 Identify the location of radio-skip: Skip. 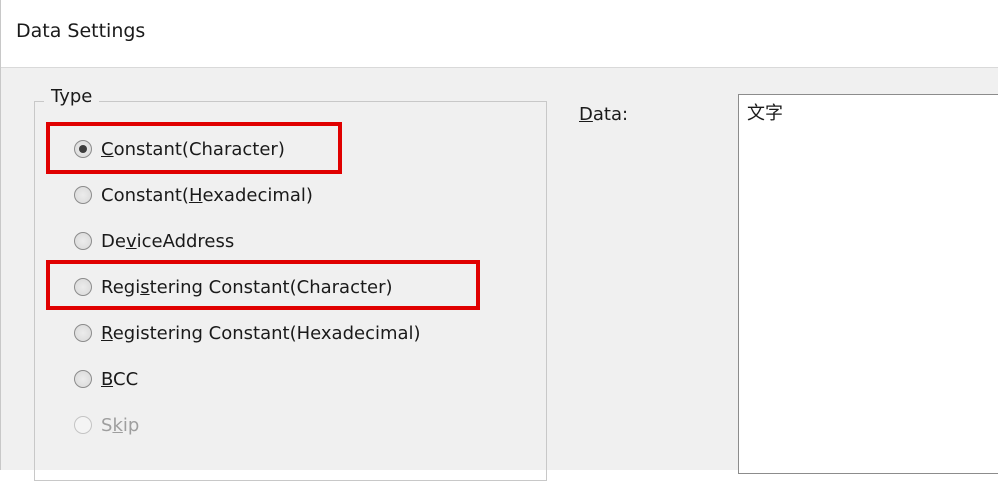
(106, 425).